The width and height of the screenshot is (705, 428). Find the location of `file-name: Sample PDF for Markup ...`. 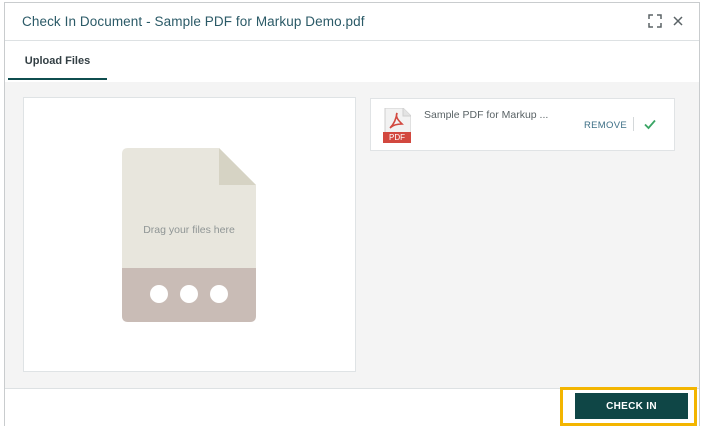

file-name: Sample PDF for Markup ... is located at coordinates (486, 115).